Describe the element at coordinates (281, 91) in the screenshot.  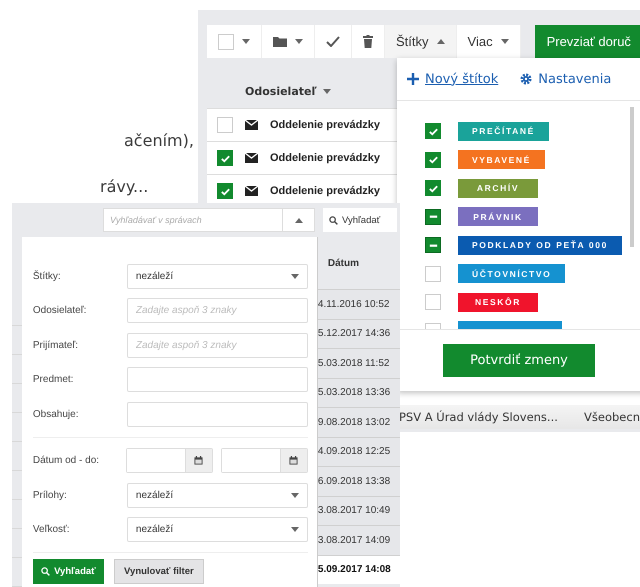
I see `column-header: Odosielateľ` at that location.